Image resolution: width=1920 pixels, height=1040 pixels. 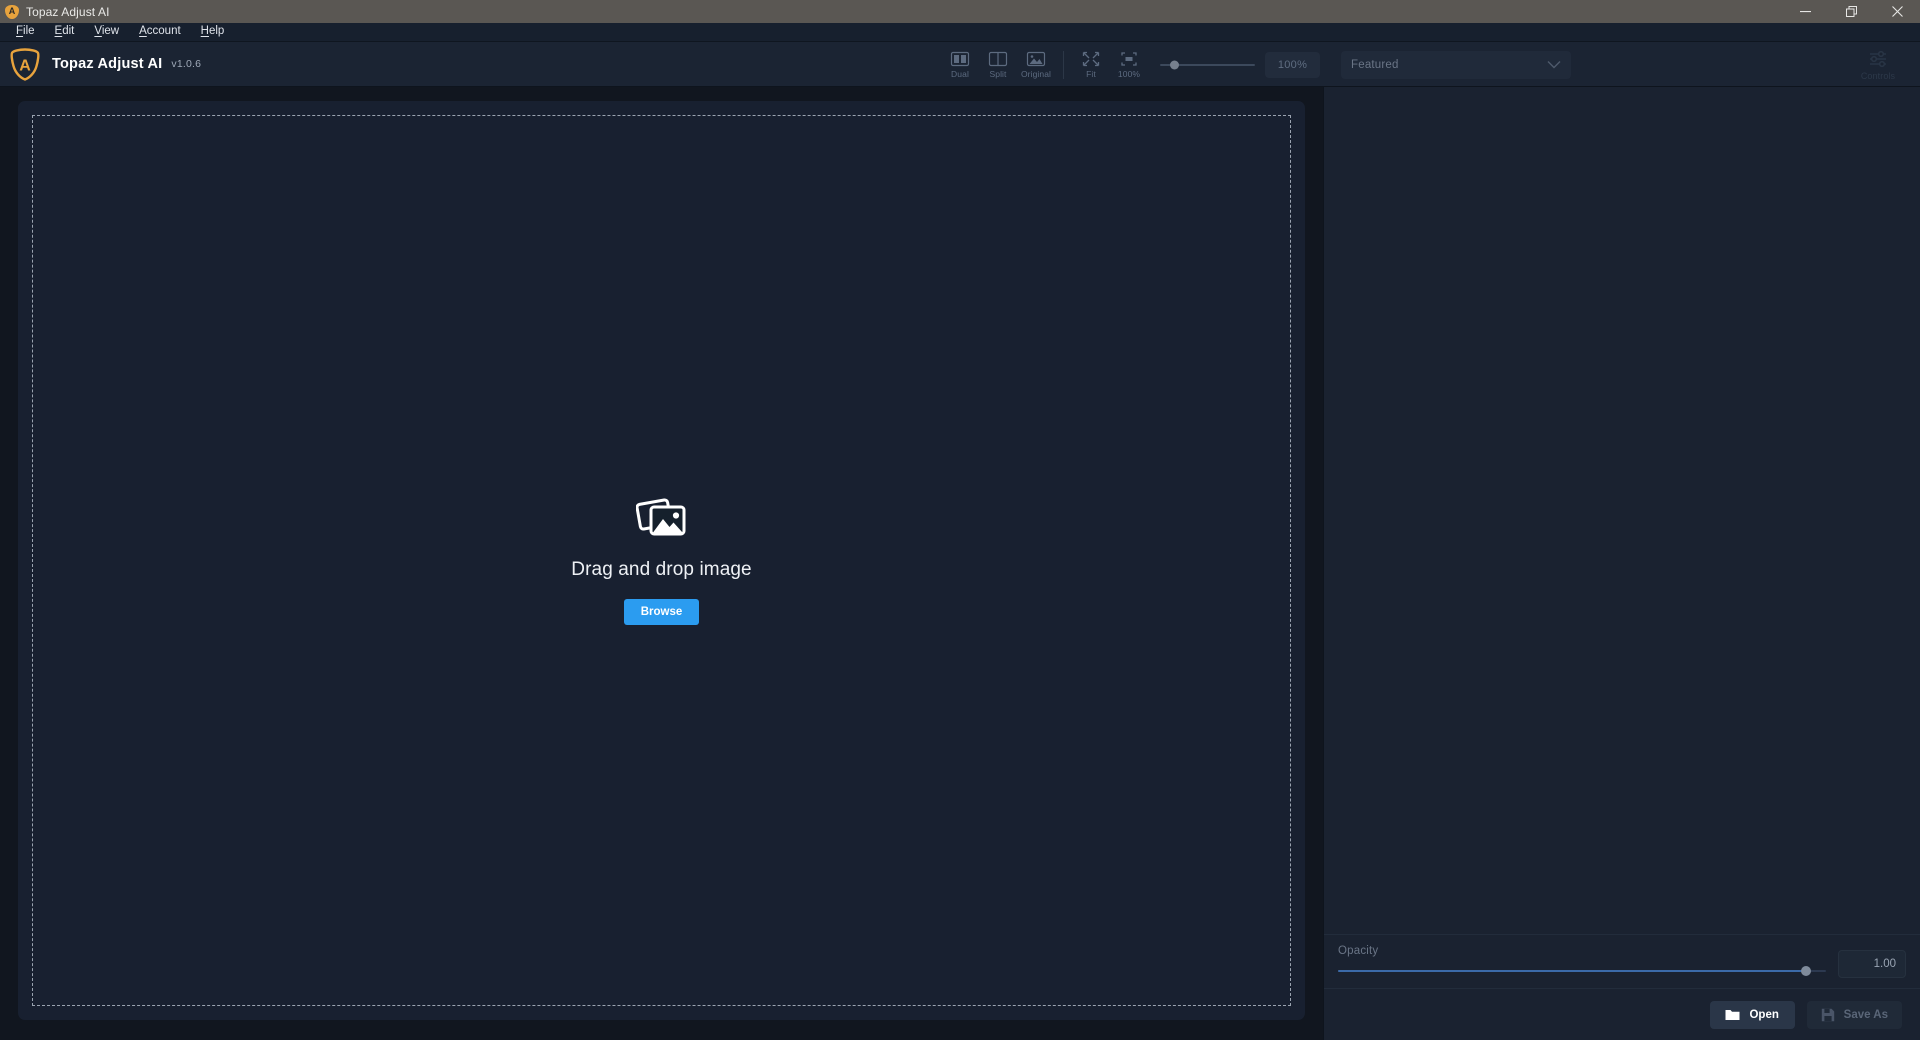 What do you see at coordinates (163, 31) in the screenshot?
I see `menu-label-account-rest: ccount` at bounding box center [163, 31].